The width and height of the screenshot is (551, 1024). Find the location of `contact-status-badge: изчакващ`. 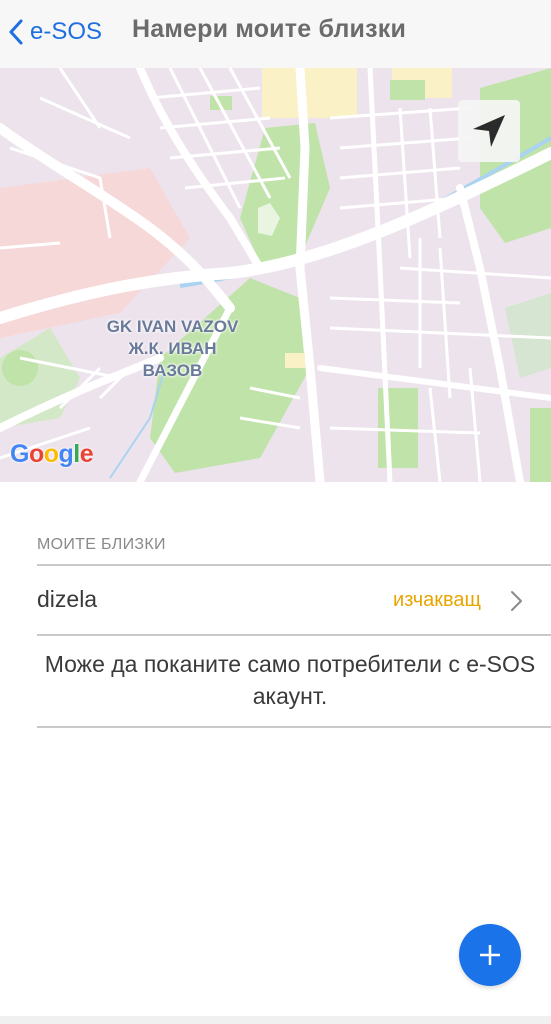

contact-status-badge: изчакващ is located at coordinates (437, 600).